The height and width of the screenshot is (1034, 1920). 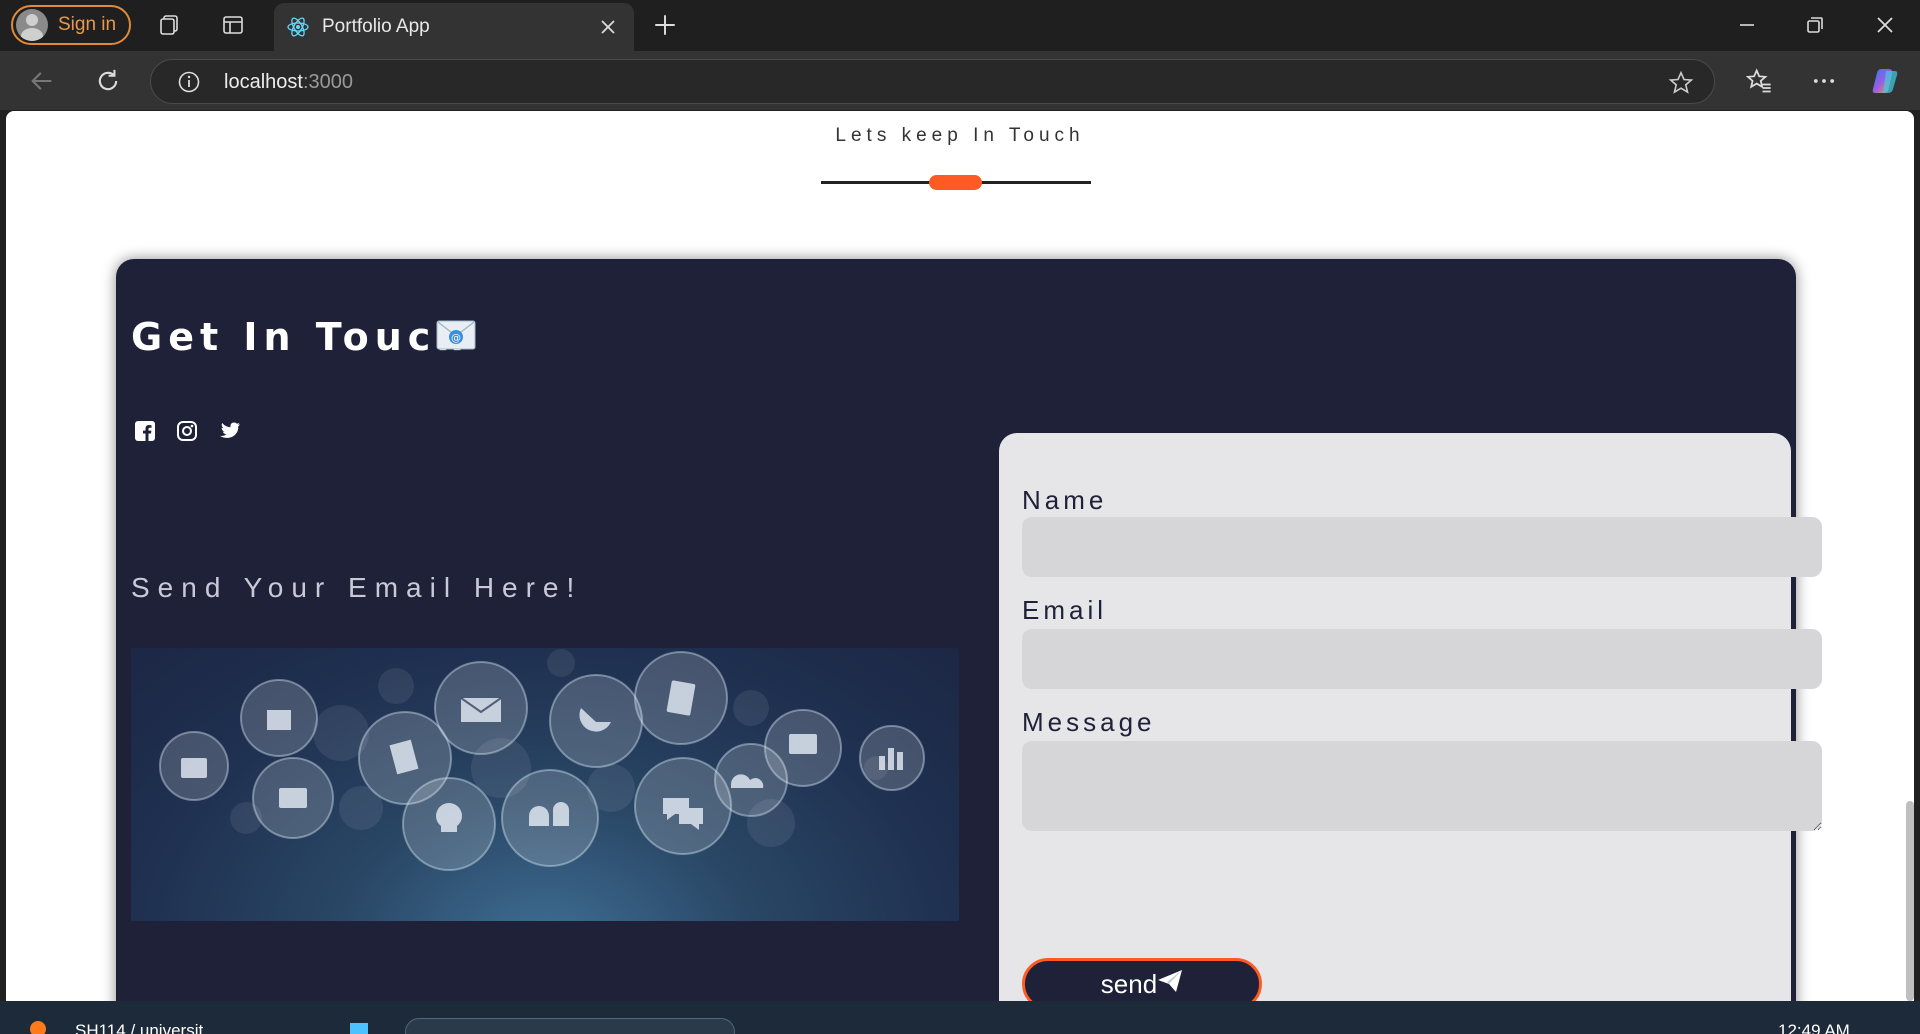 I want to click on sign-in-label: Sign in, so click(x=87, y=24).